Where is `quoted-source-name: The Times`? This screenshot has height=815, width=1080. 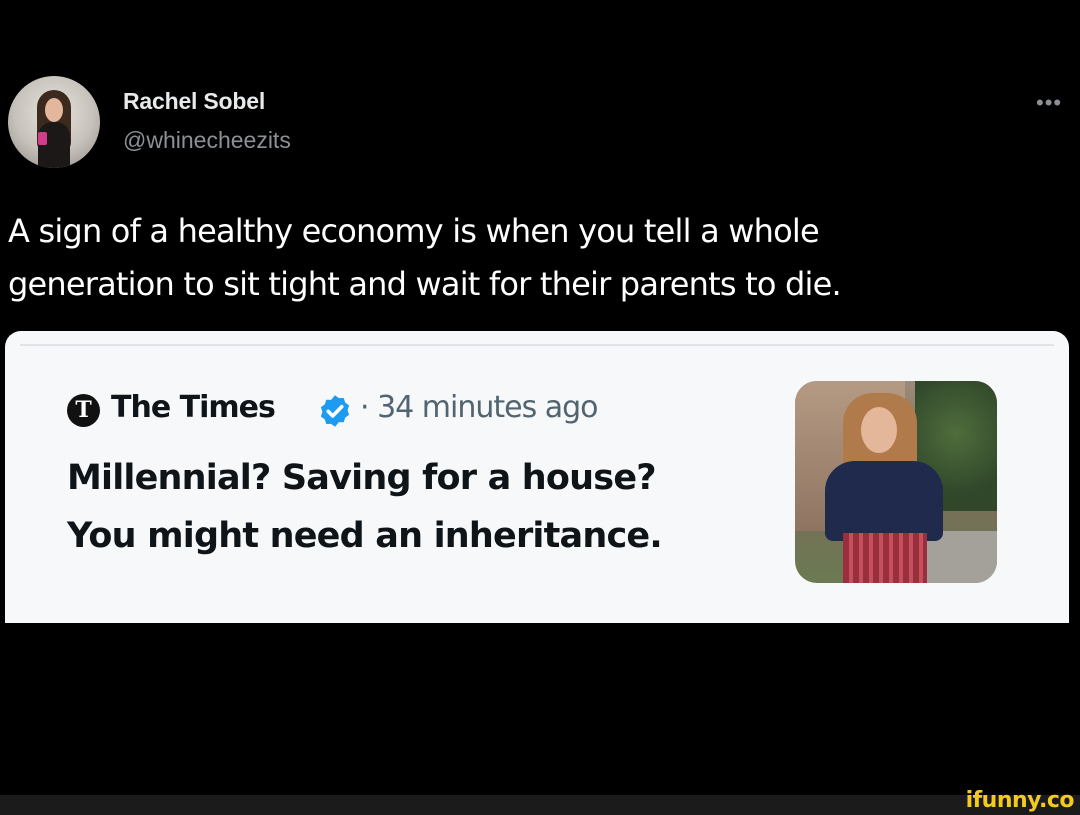 quoted-source-name: The Times is located at coordinates (193, 407).